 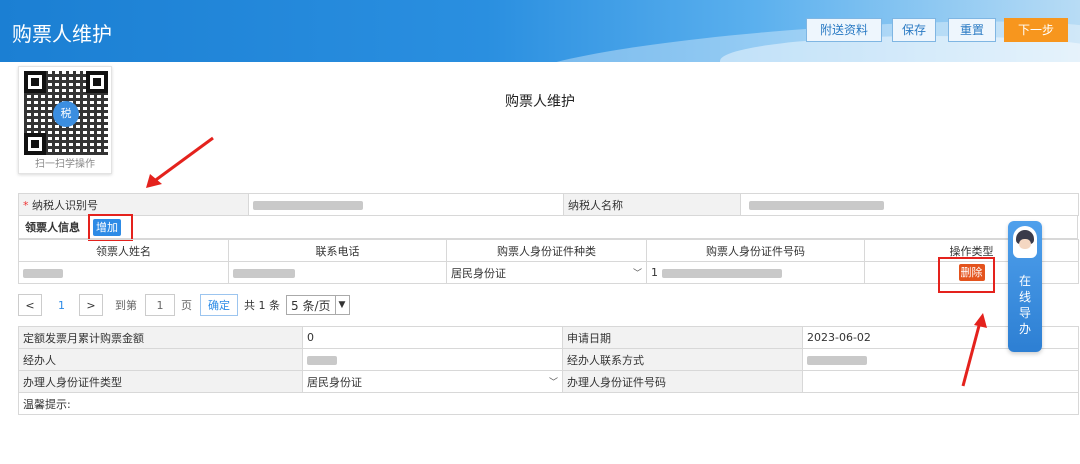 I want to click on taxpayer-id-value, so click(x=406, y=204).